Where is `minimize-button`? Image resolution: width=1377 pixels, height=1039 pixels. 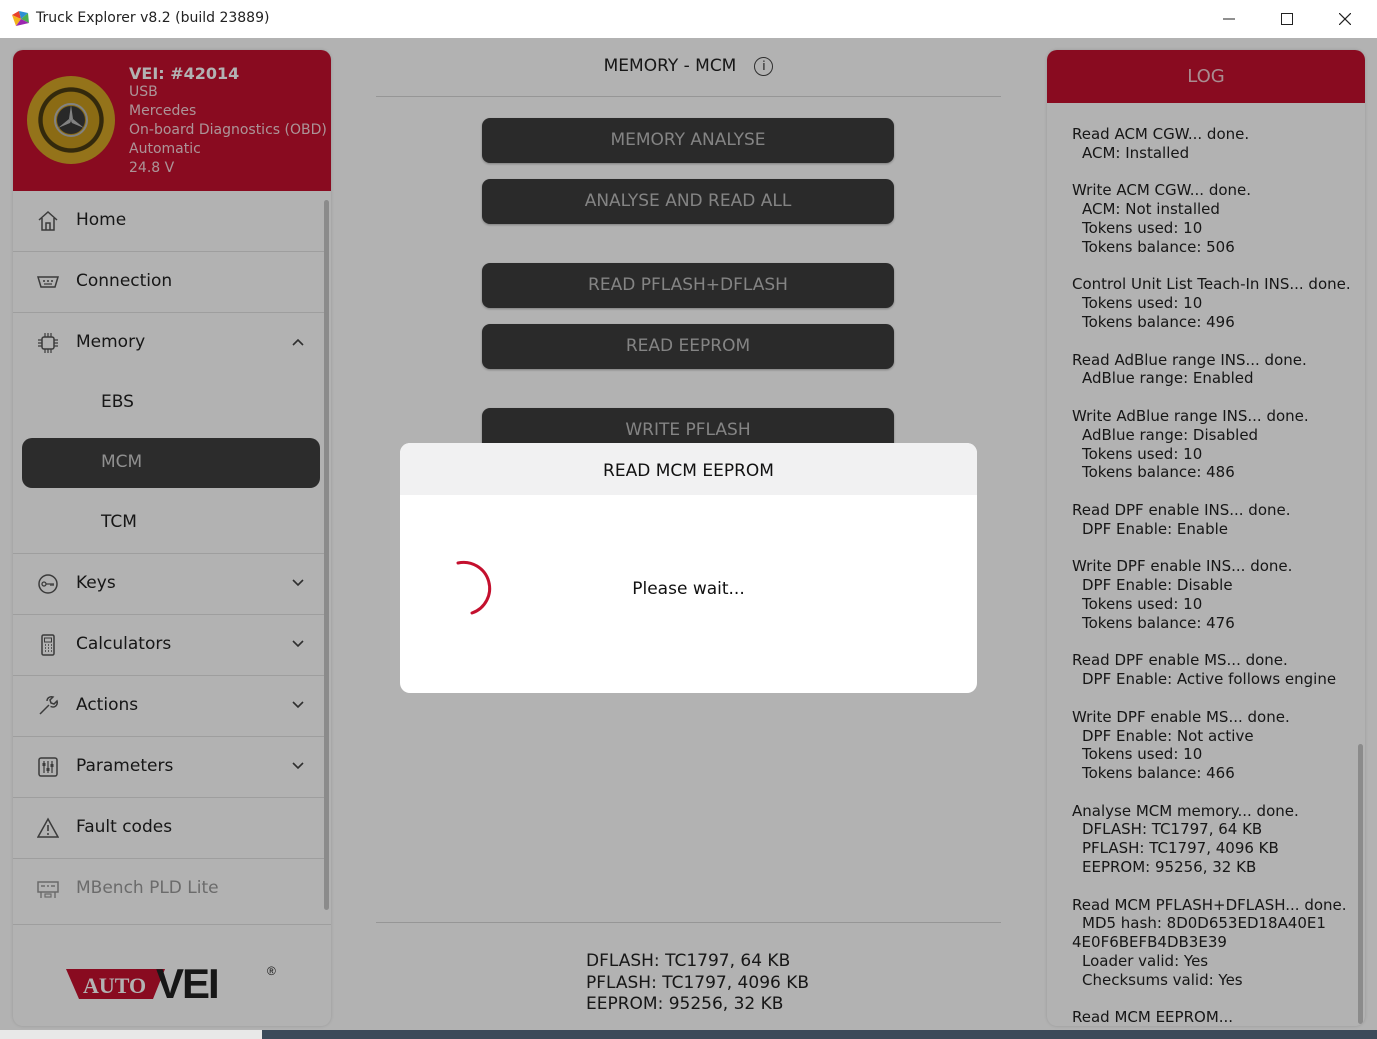
minimize-button is located at coordinates (1229, 19).